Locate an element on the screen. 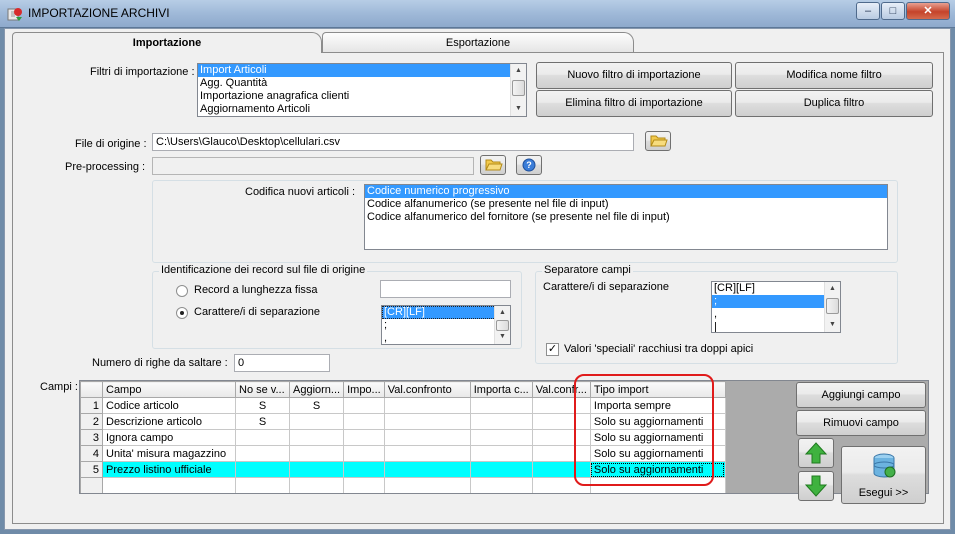 The image size is (955, 534). grid-cell: Descrizione articolo is located at coordinates (169, 421).